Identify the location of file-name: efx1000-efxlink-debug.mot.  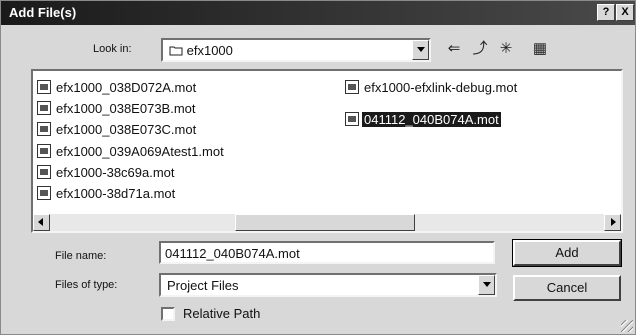
(441, 87).